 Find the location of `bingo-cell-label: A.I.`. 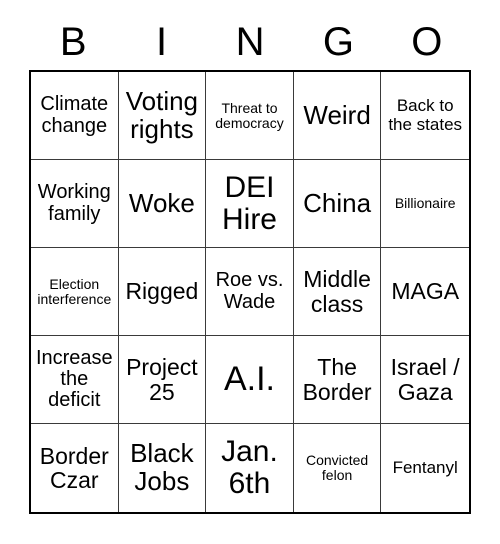

bingo-cell-label: A.I. is located at coordinates (249, 379).